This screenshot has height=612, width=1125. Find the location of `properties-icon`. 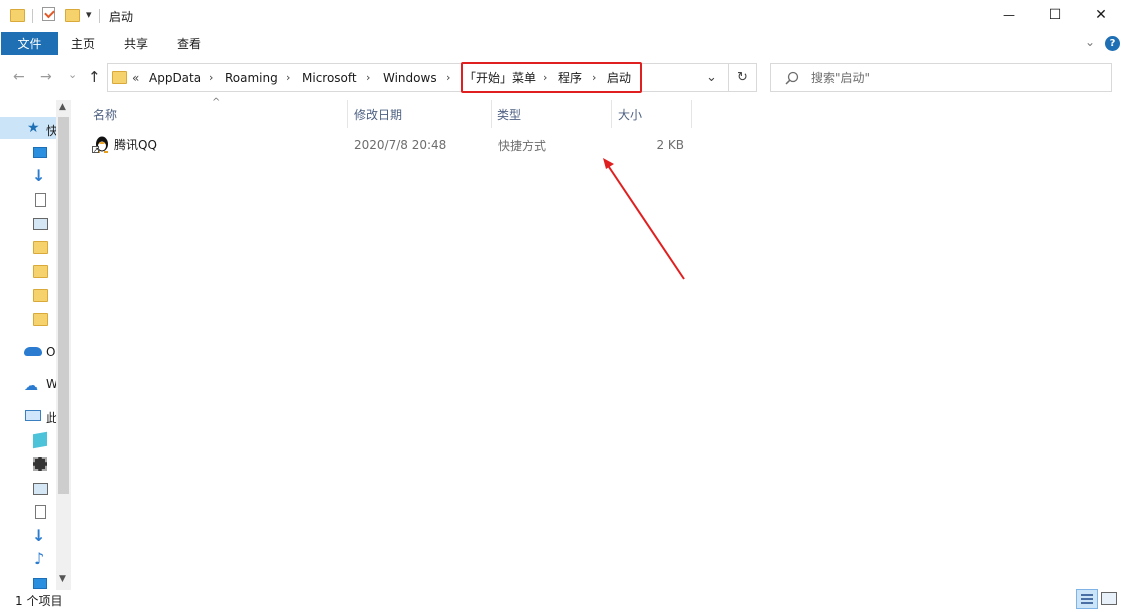

properties-icon is located at coordinates (48, 14).